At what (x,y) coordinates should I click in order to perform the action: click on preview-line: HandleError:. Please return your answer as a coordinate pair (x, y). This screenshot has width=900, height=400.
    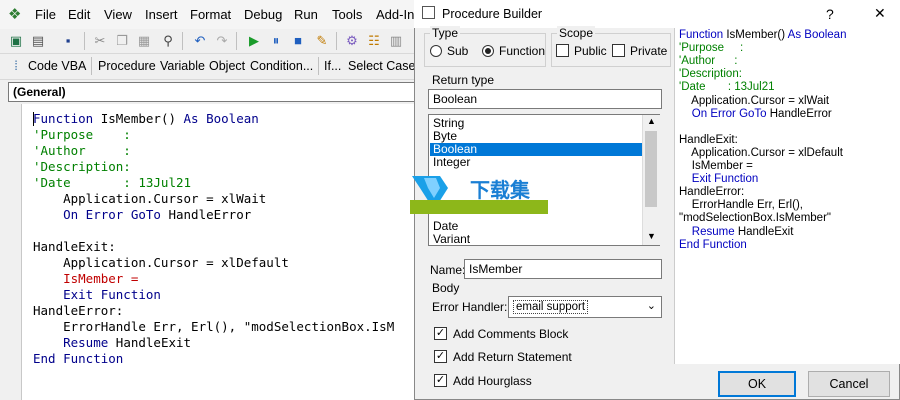
    Looking at the image, I should click on (711, 192).